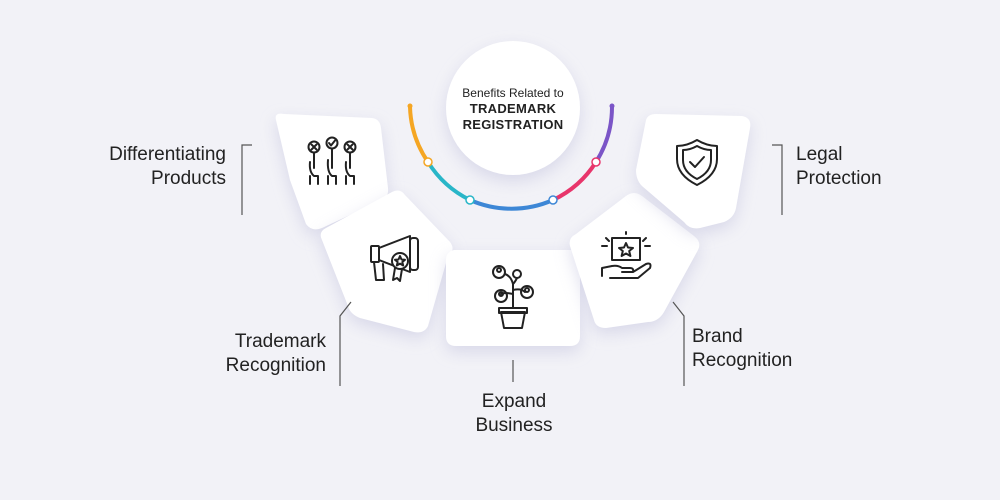 The image size is (1000, 500). I want to click on arc-segment-pink, so click(574, 181).